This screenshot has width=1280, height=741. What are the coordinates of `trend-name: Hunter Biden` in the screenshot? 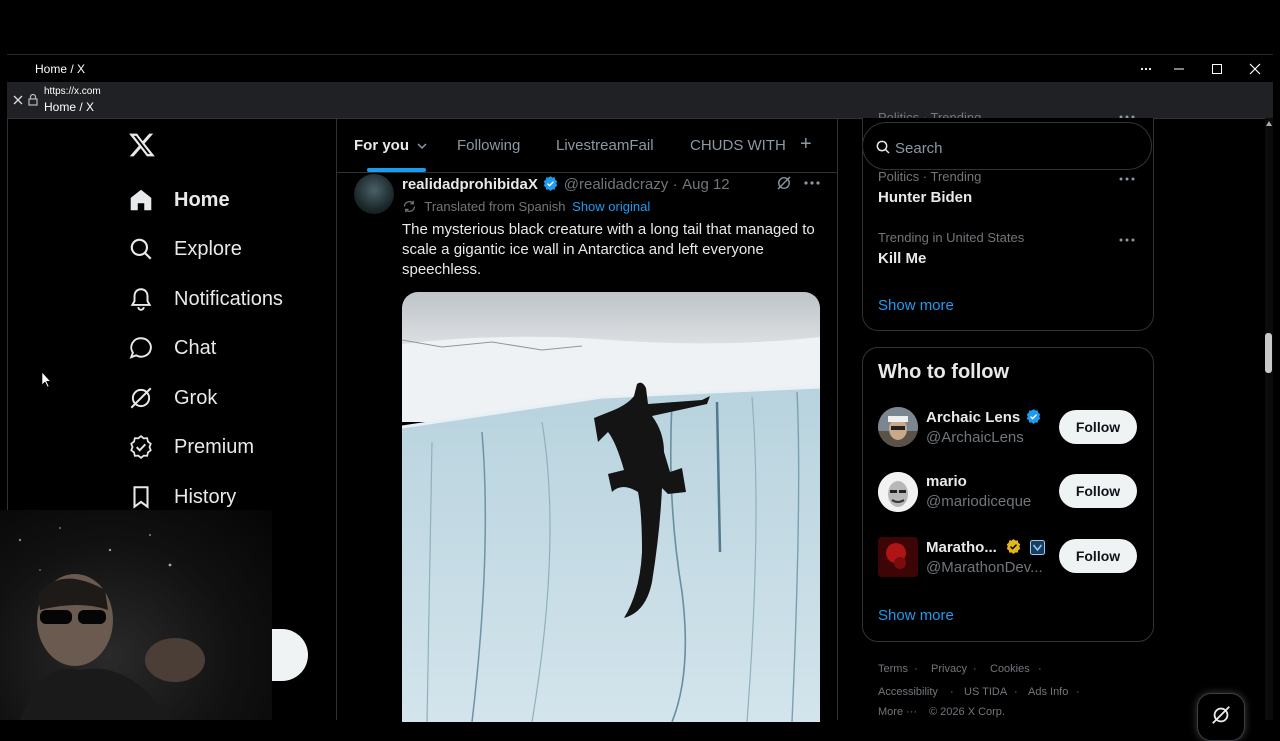 It's located at (925, 197).